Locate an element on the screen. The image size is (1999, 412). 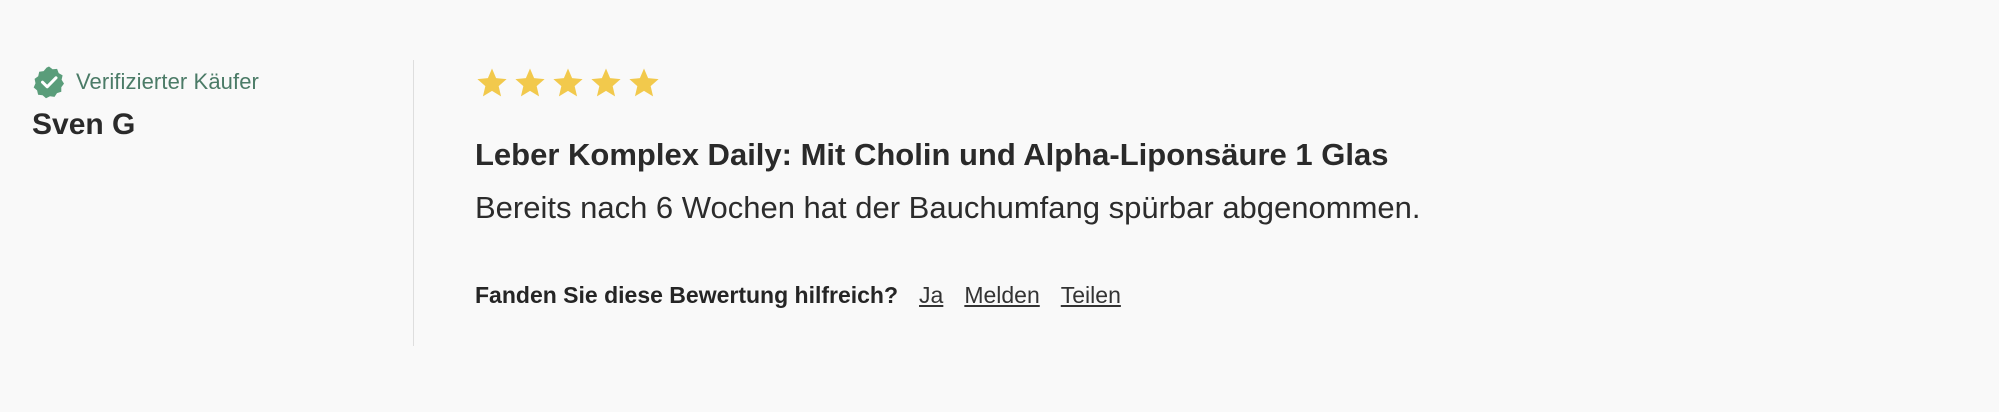
verified-check-icon is located at coordinates (48, 82).